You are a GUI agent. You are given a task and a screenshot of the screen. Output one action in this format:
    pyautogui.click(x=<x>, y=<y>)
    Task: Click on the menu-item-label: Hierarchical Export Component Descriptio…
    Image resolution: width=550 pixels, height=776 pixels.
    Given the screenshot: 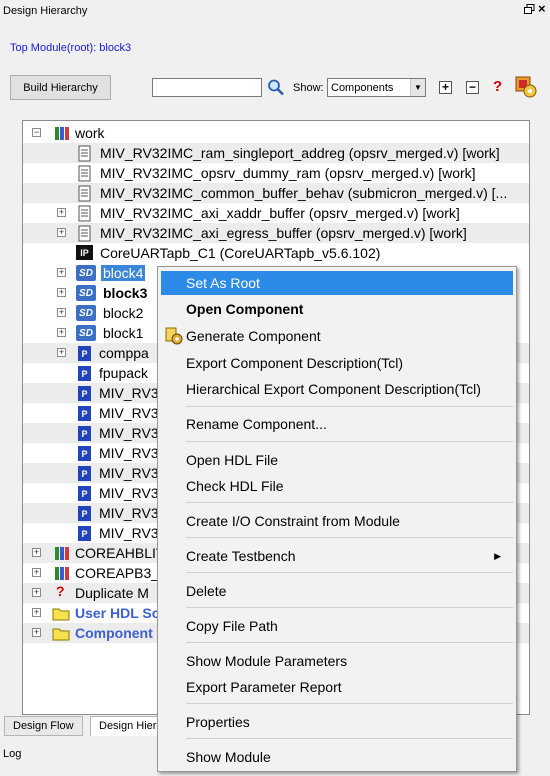 What is the action you would take?
    pyautogui.click(x=333, y=389)
    